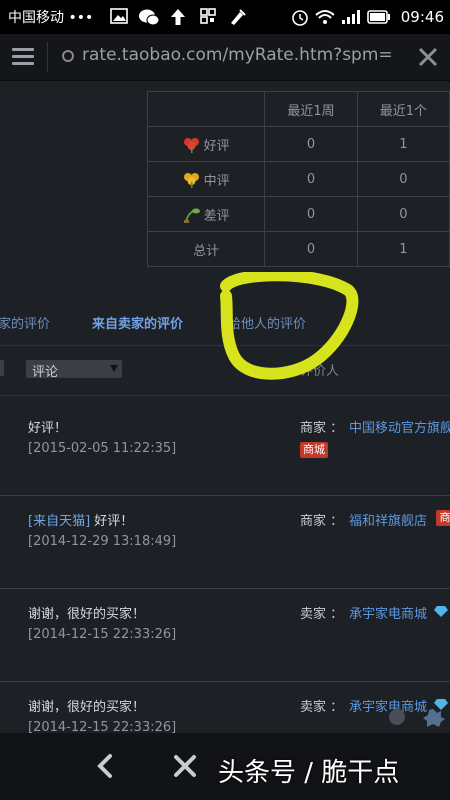  Describe the element at coordinates (388, 612) in the screenshot. I see `shop-link: 承宇家电商城` at that location.